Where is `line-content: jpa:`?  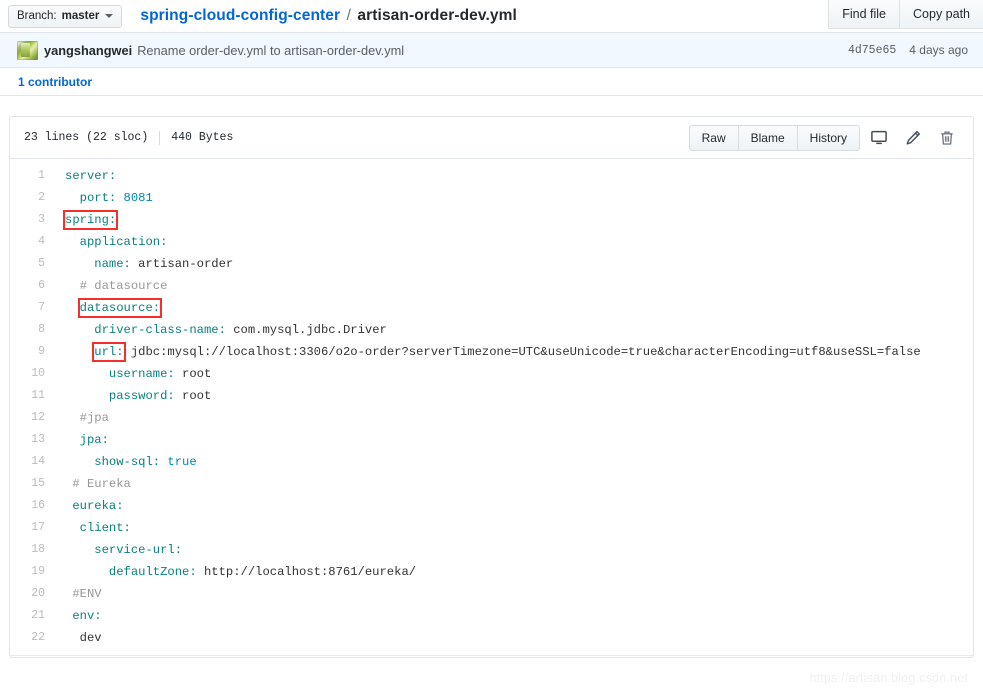 line-content: jpa: is located at coordinates (514, 440).